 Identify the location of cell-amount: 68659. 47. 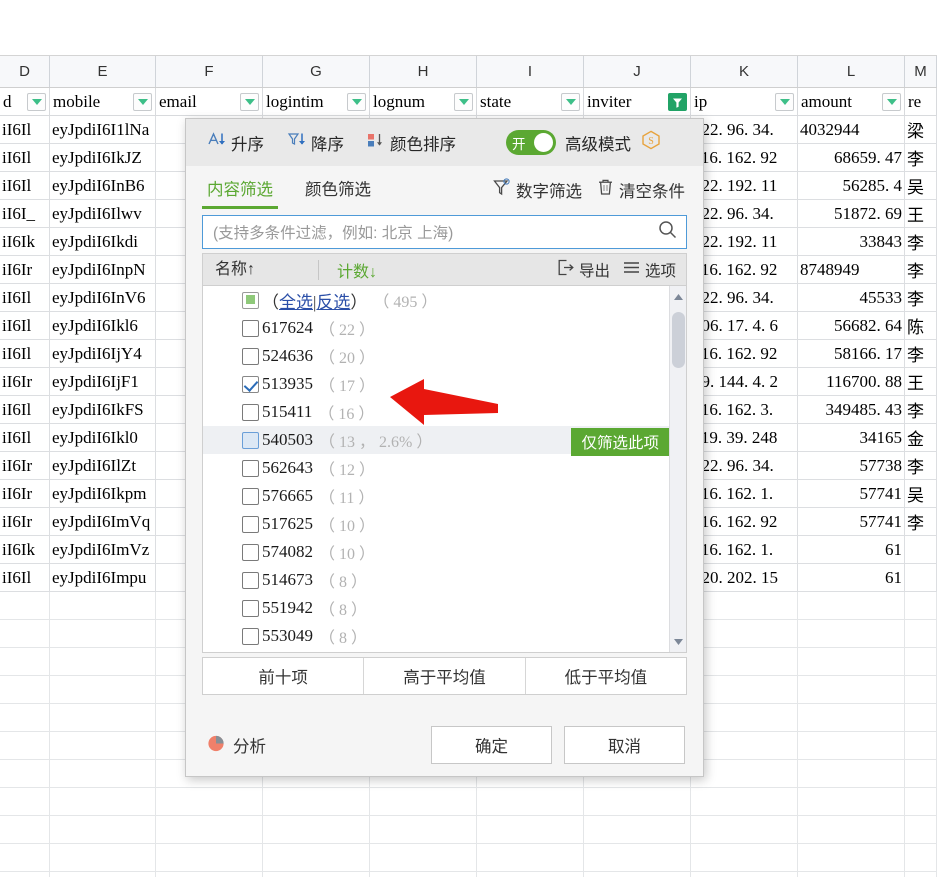
(851, 158).